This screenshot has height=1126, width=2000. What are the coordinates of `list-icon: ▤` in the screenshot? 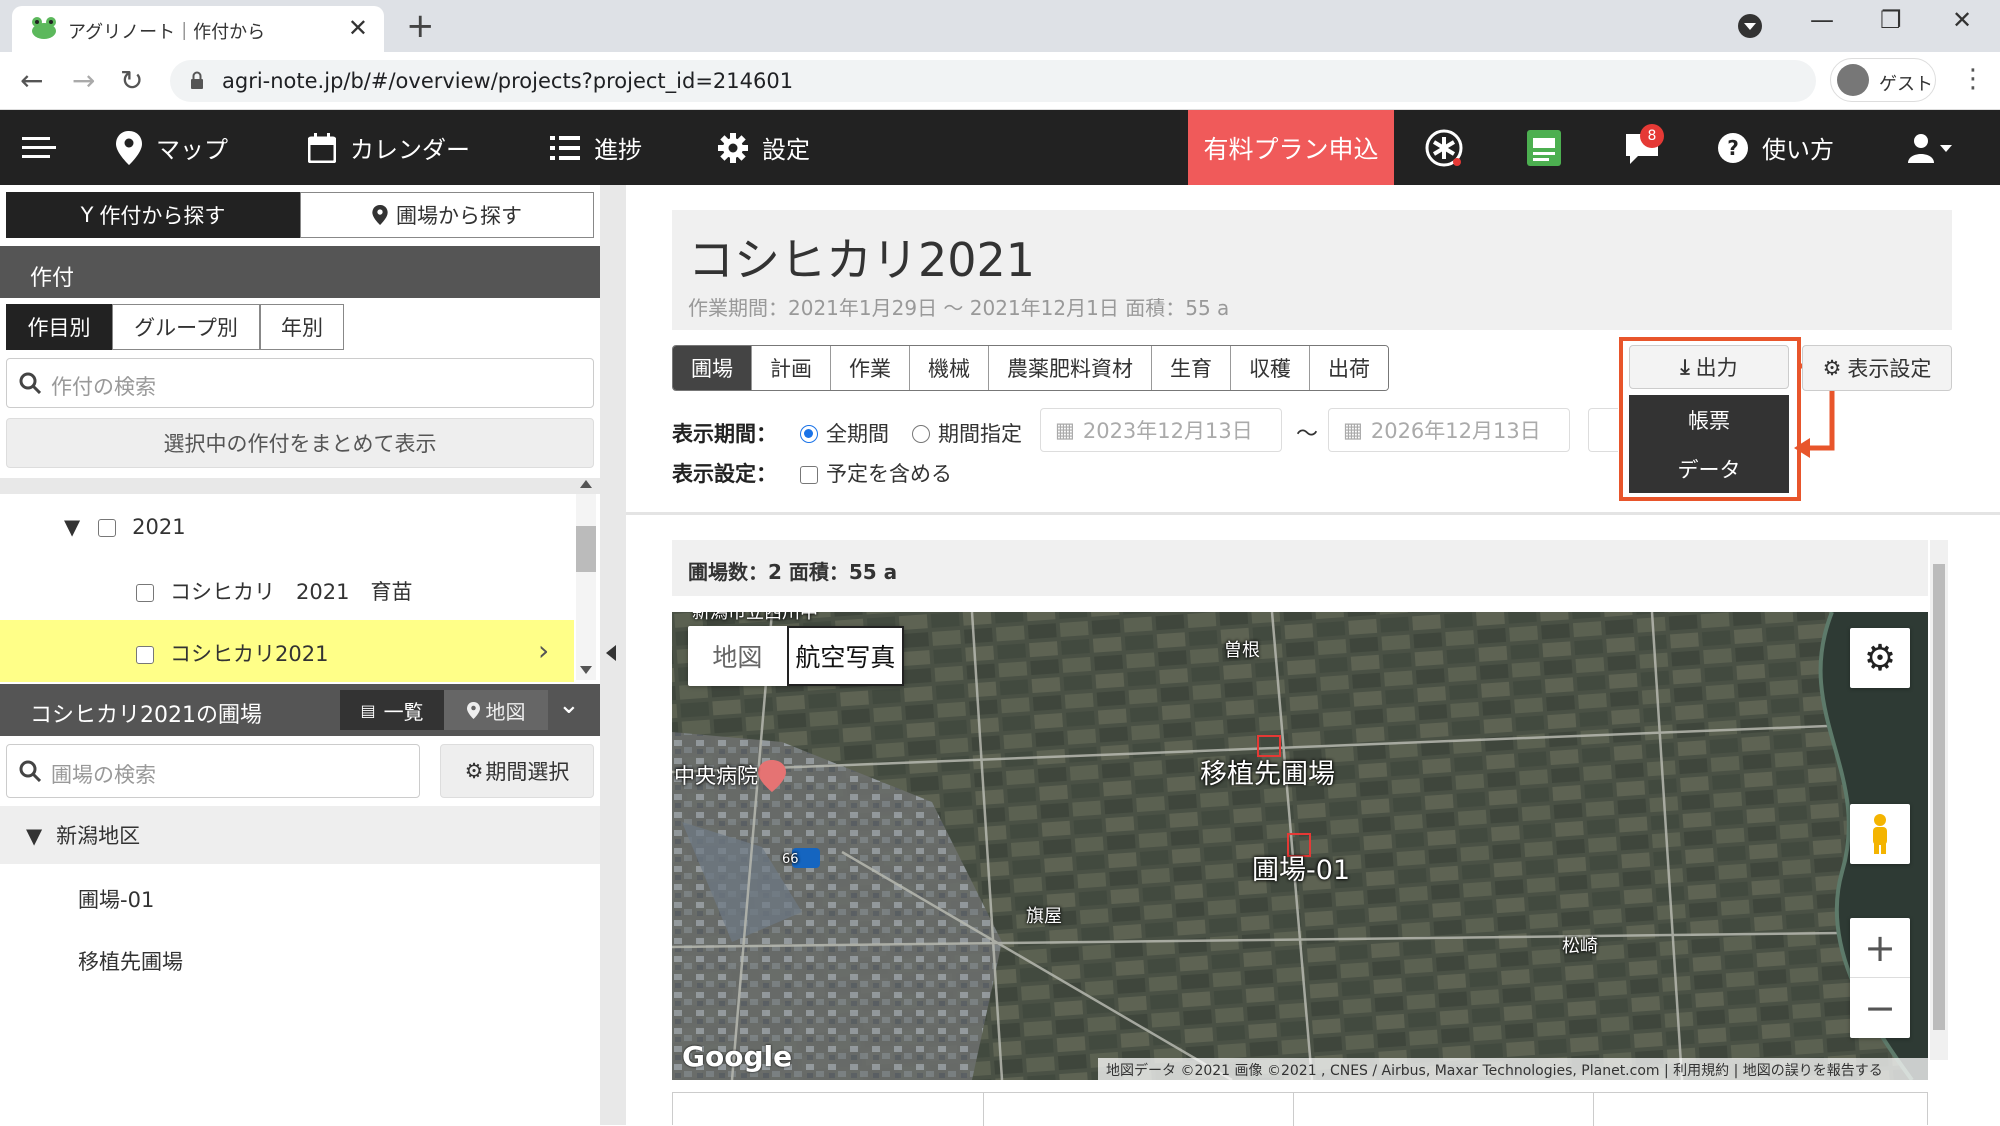 It's located at (368, 710).